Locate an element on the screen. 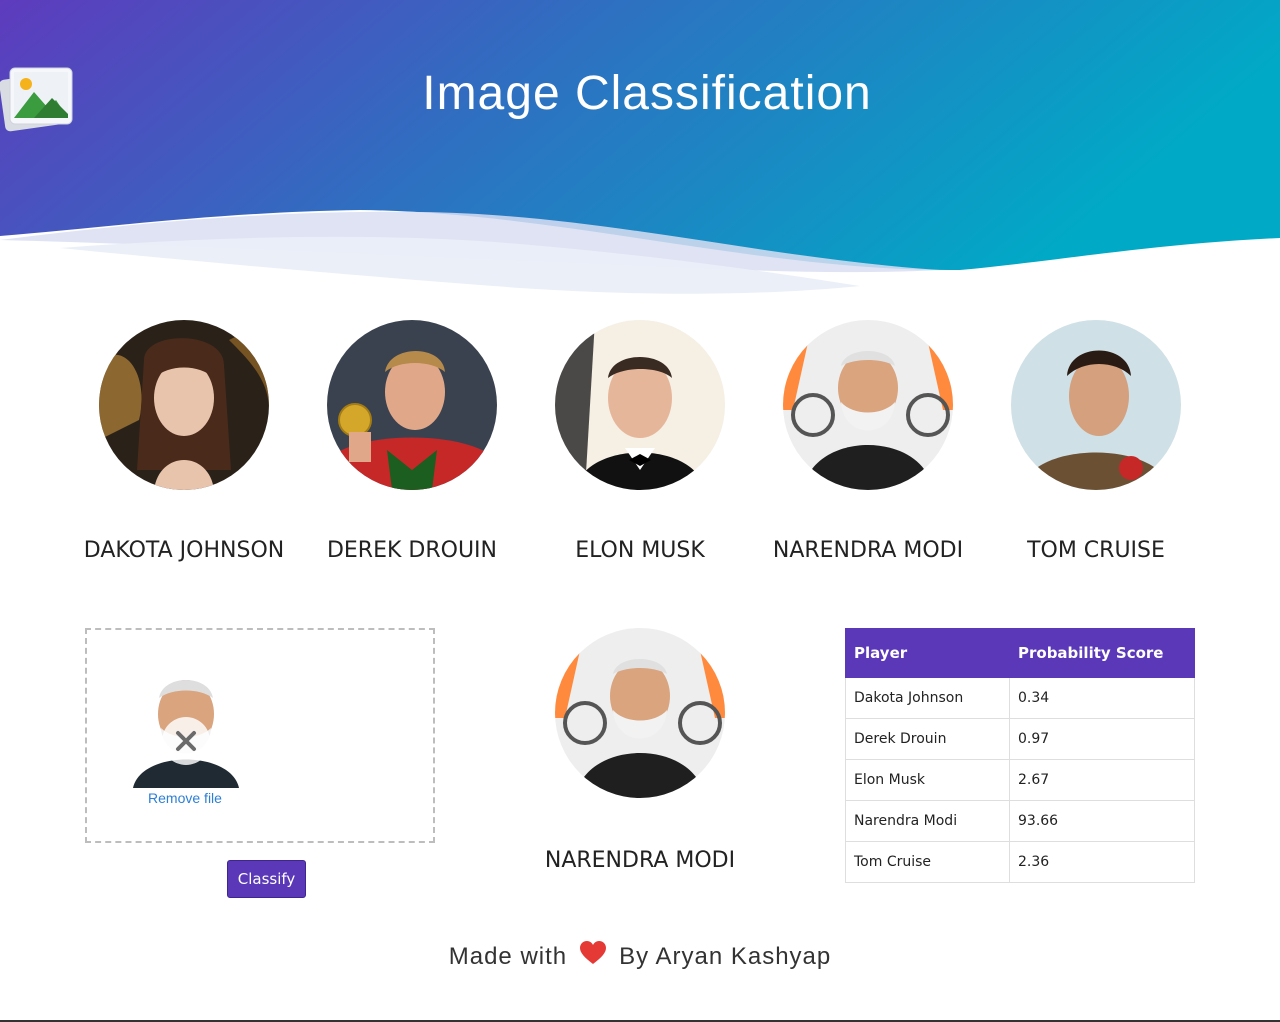 The image size is (1280, 1022). table-row: Elon Musk 2.67 is located at coordinates (1020, 780).